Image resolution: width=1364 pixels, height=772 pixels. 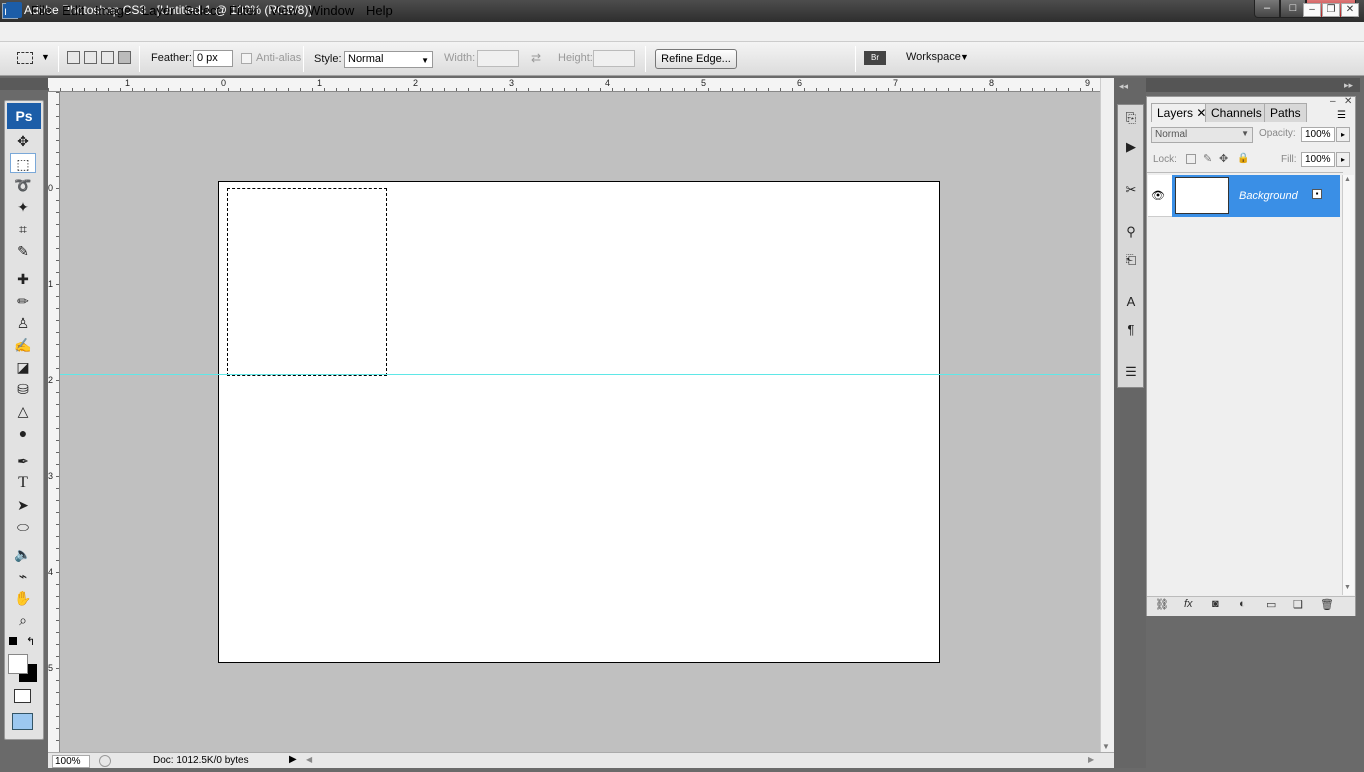 I want to click on document-icon, so click(x=14, y=10).